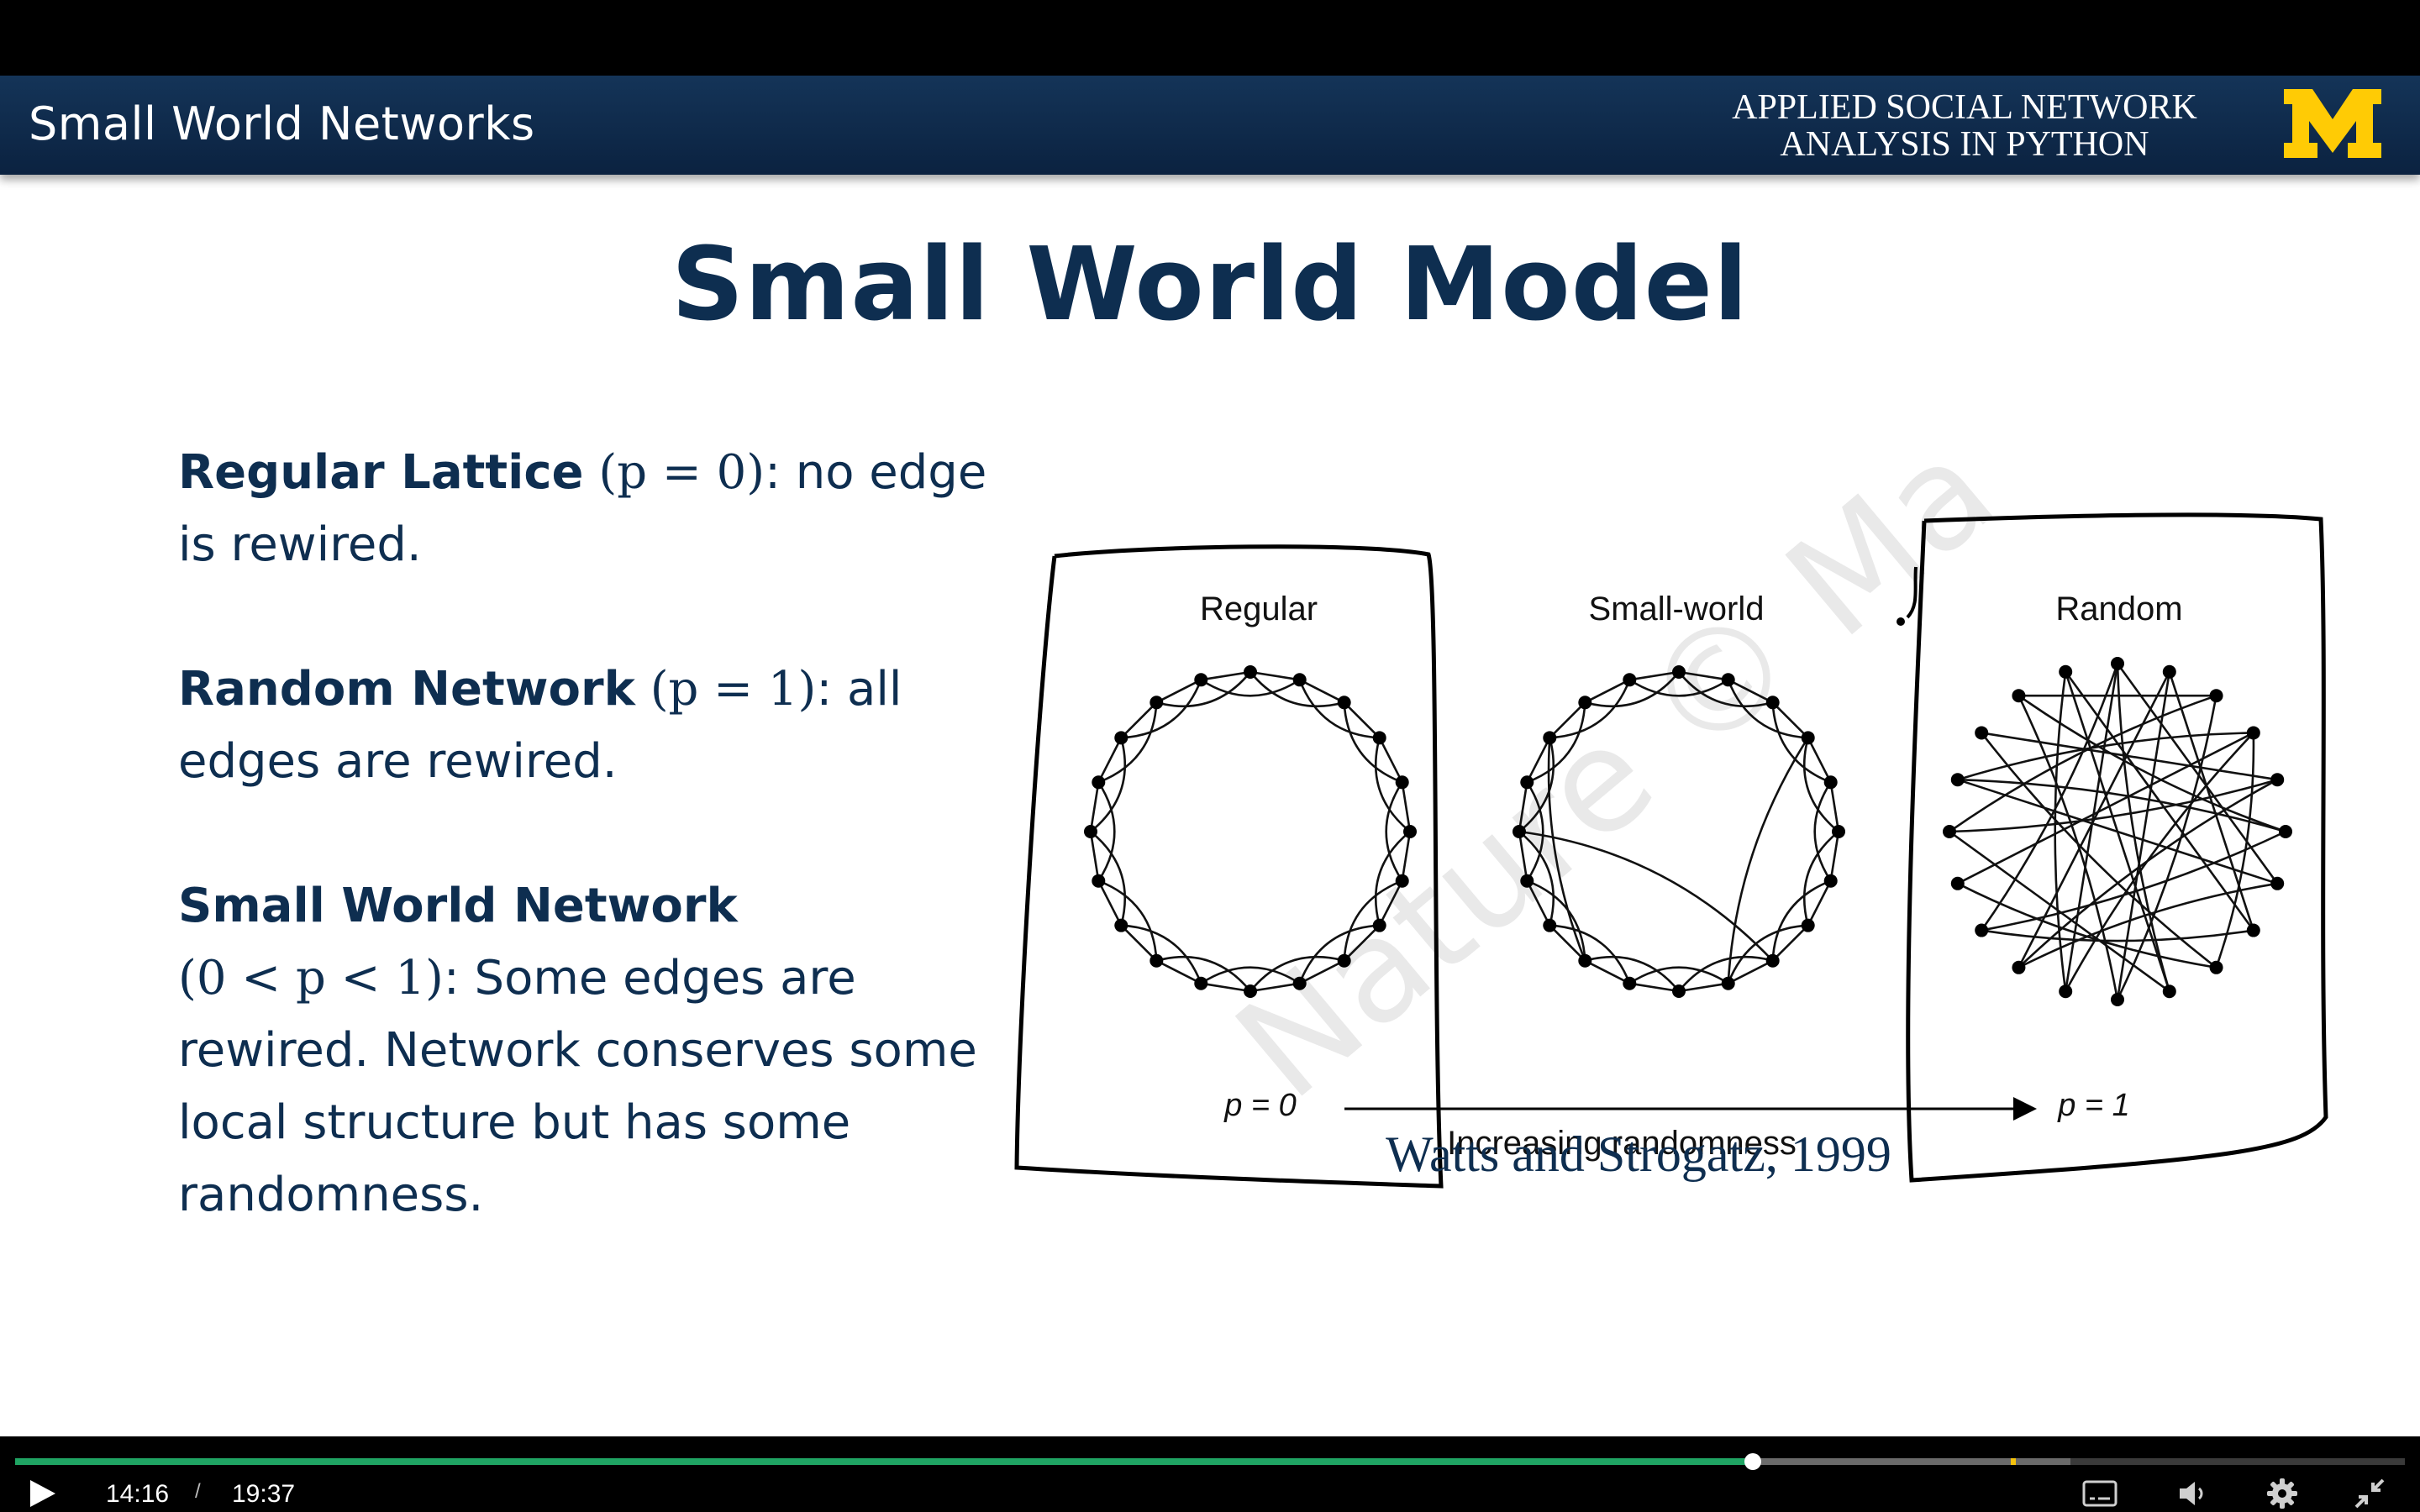 Image resolution: width=2420 pixels, height=1512 pixels. What do you see at coordinates (884, 1461) in the screenshot?
I see `progress-played` at bounding box center [884, 1461].